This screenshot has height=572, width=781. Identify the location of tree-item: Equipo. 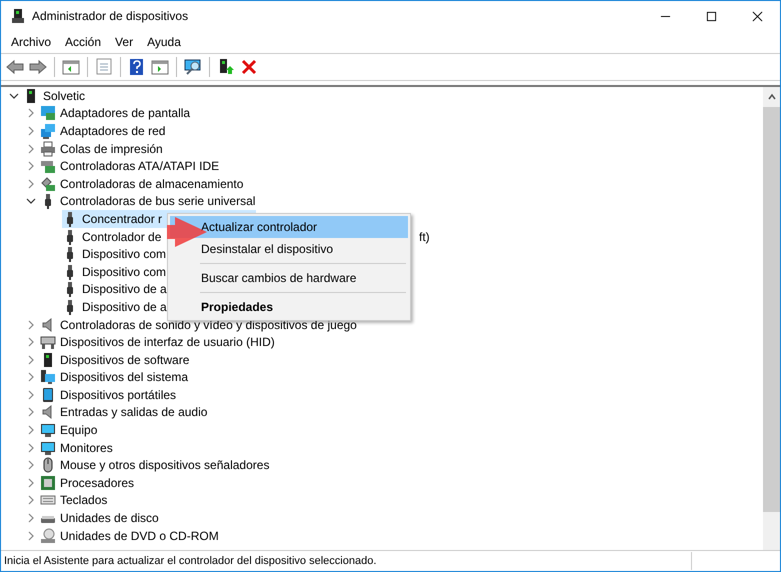
(79, 430).